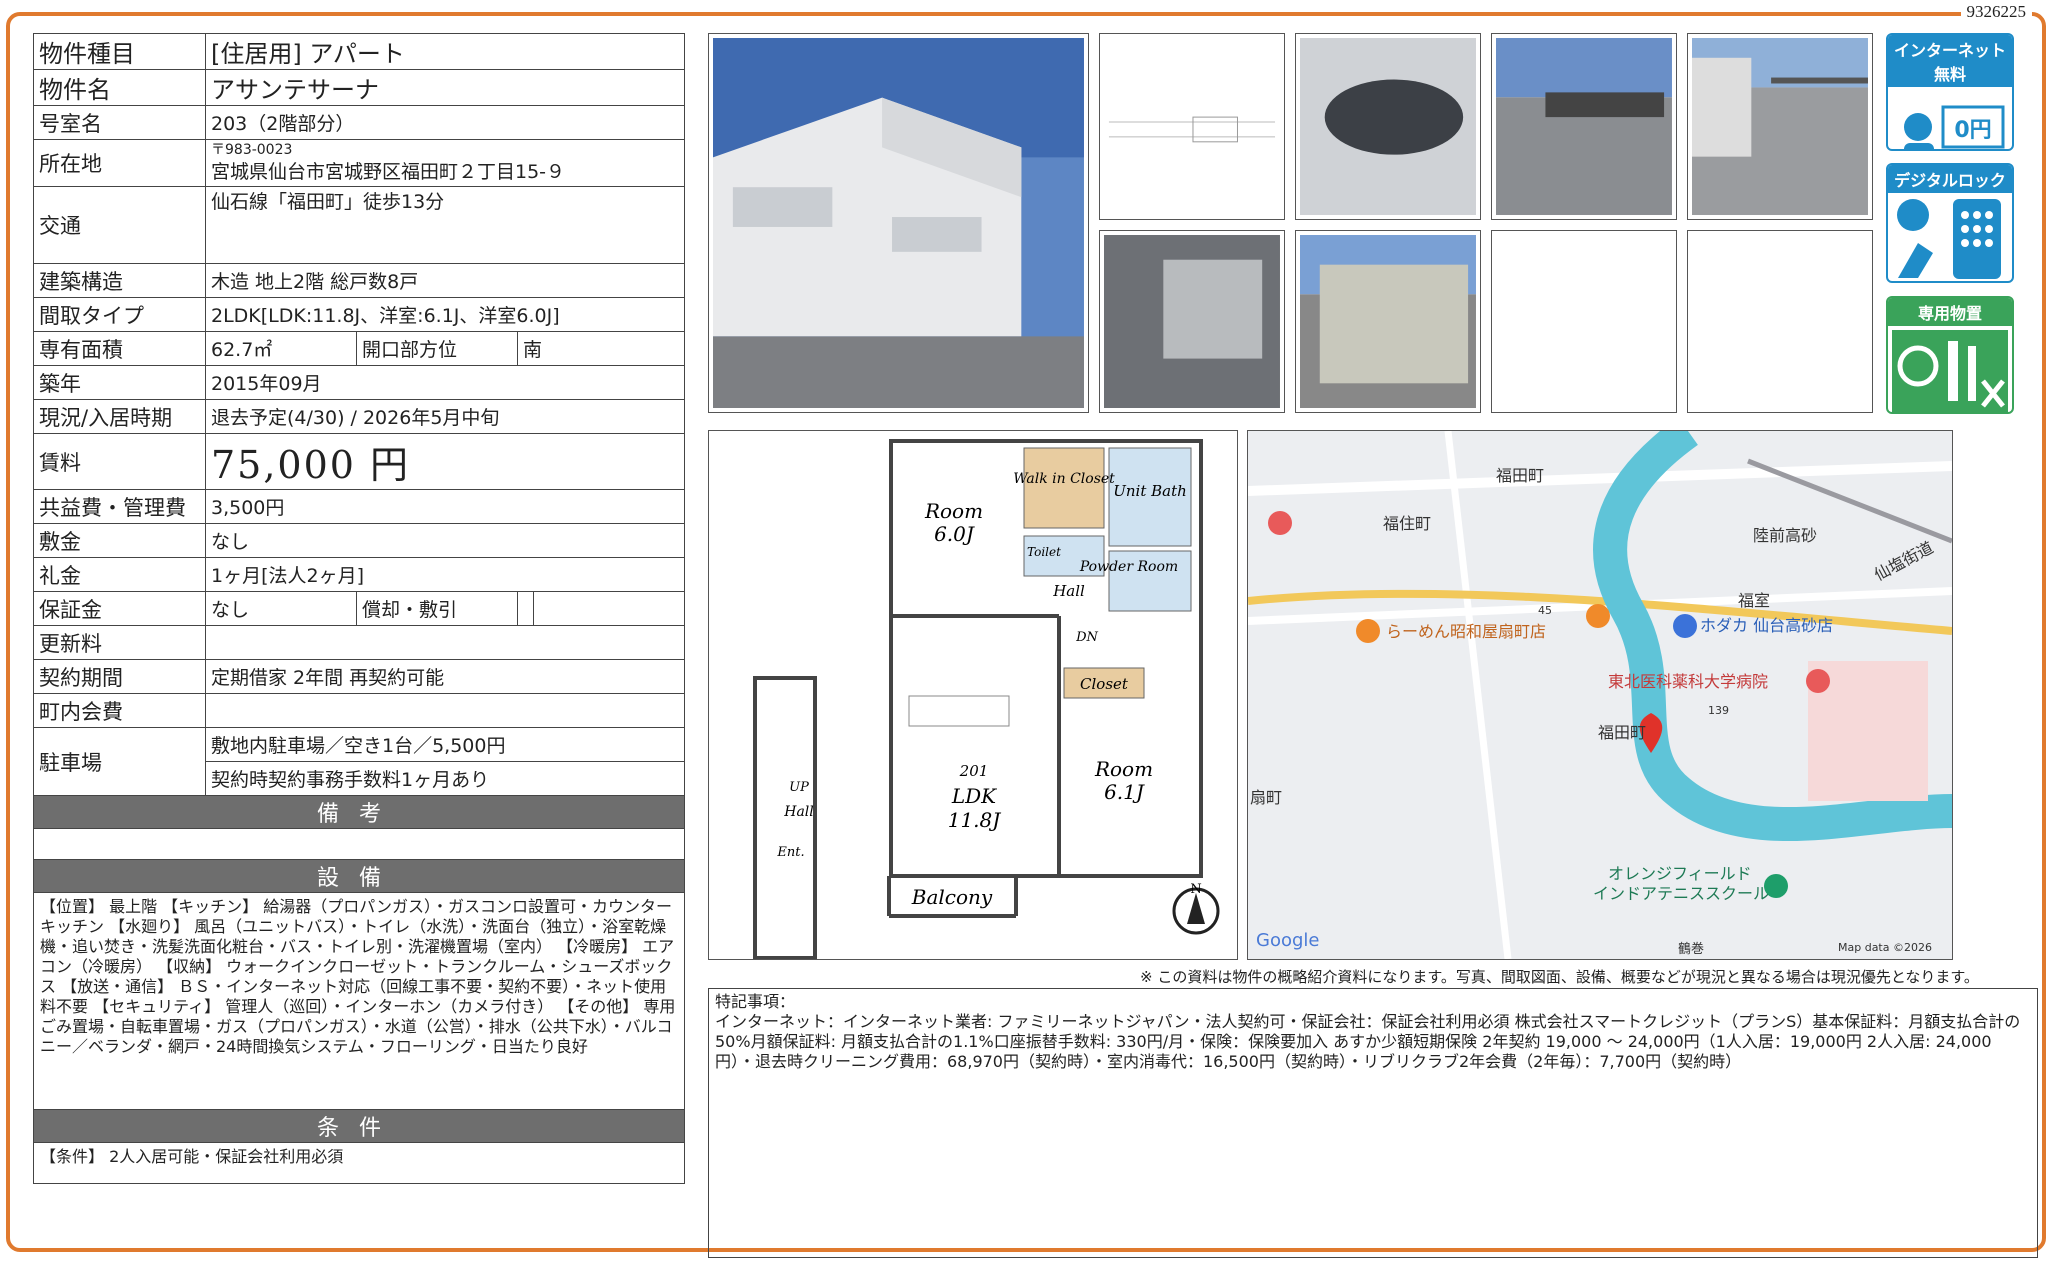 The image size is (2056, 1265). What do you see at coordinates (119, 122) in the screenshot?
I see `room-label: 号室名` at bounding box center [119, 122].